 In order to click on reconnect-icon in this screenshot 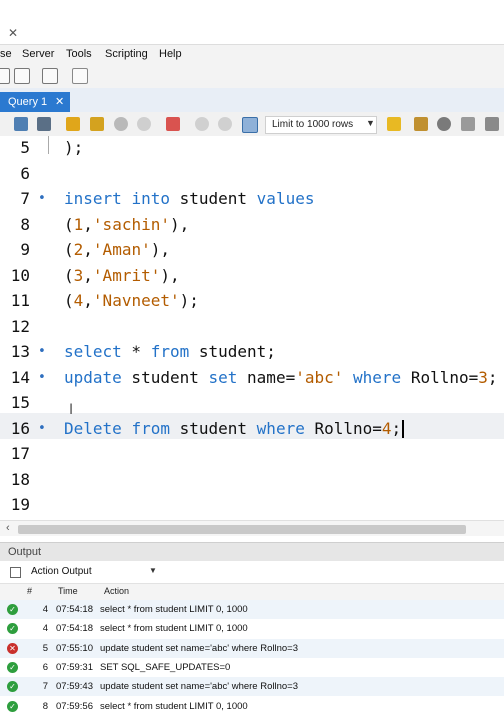, I will do `click(80, 76)`.